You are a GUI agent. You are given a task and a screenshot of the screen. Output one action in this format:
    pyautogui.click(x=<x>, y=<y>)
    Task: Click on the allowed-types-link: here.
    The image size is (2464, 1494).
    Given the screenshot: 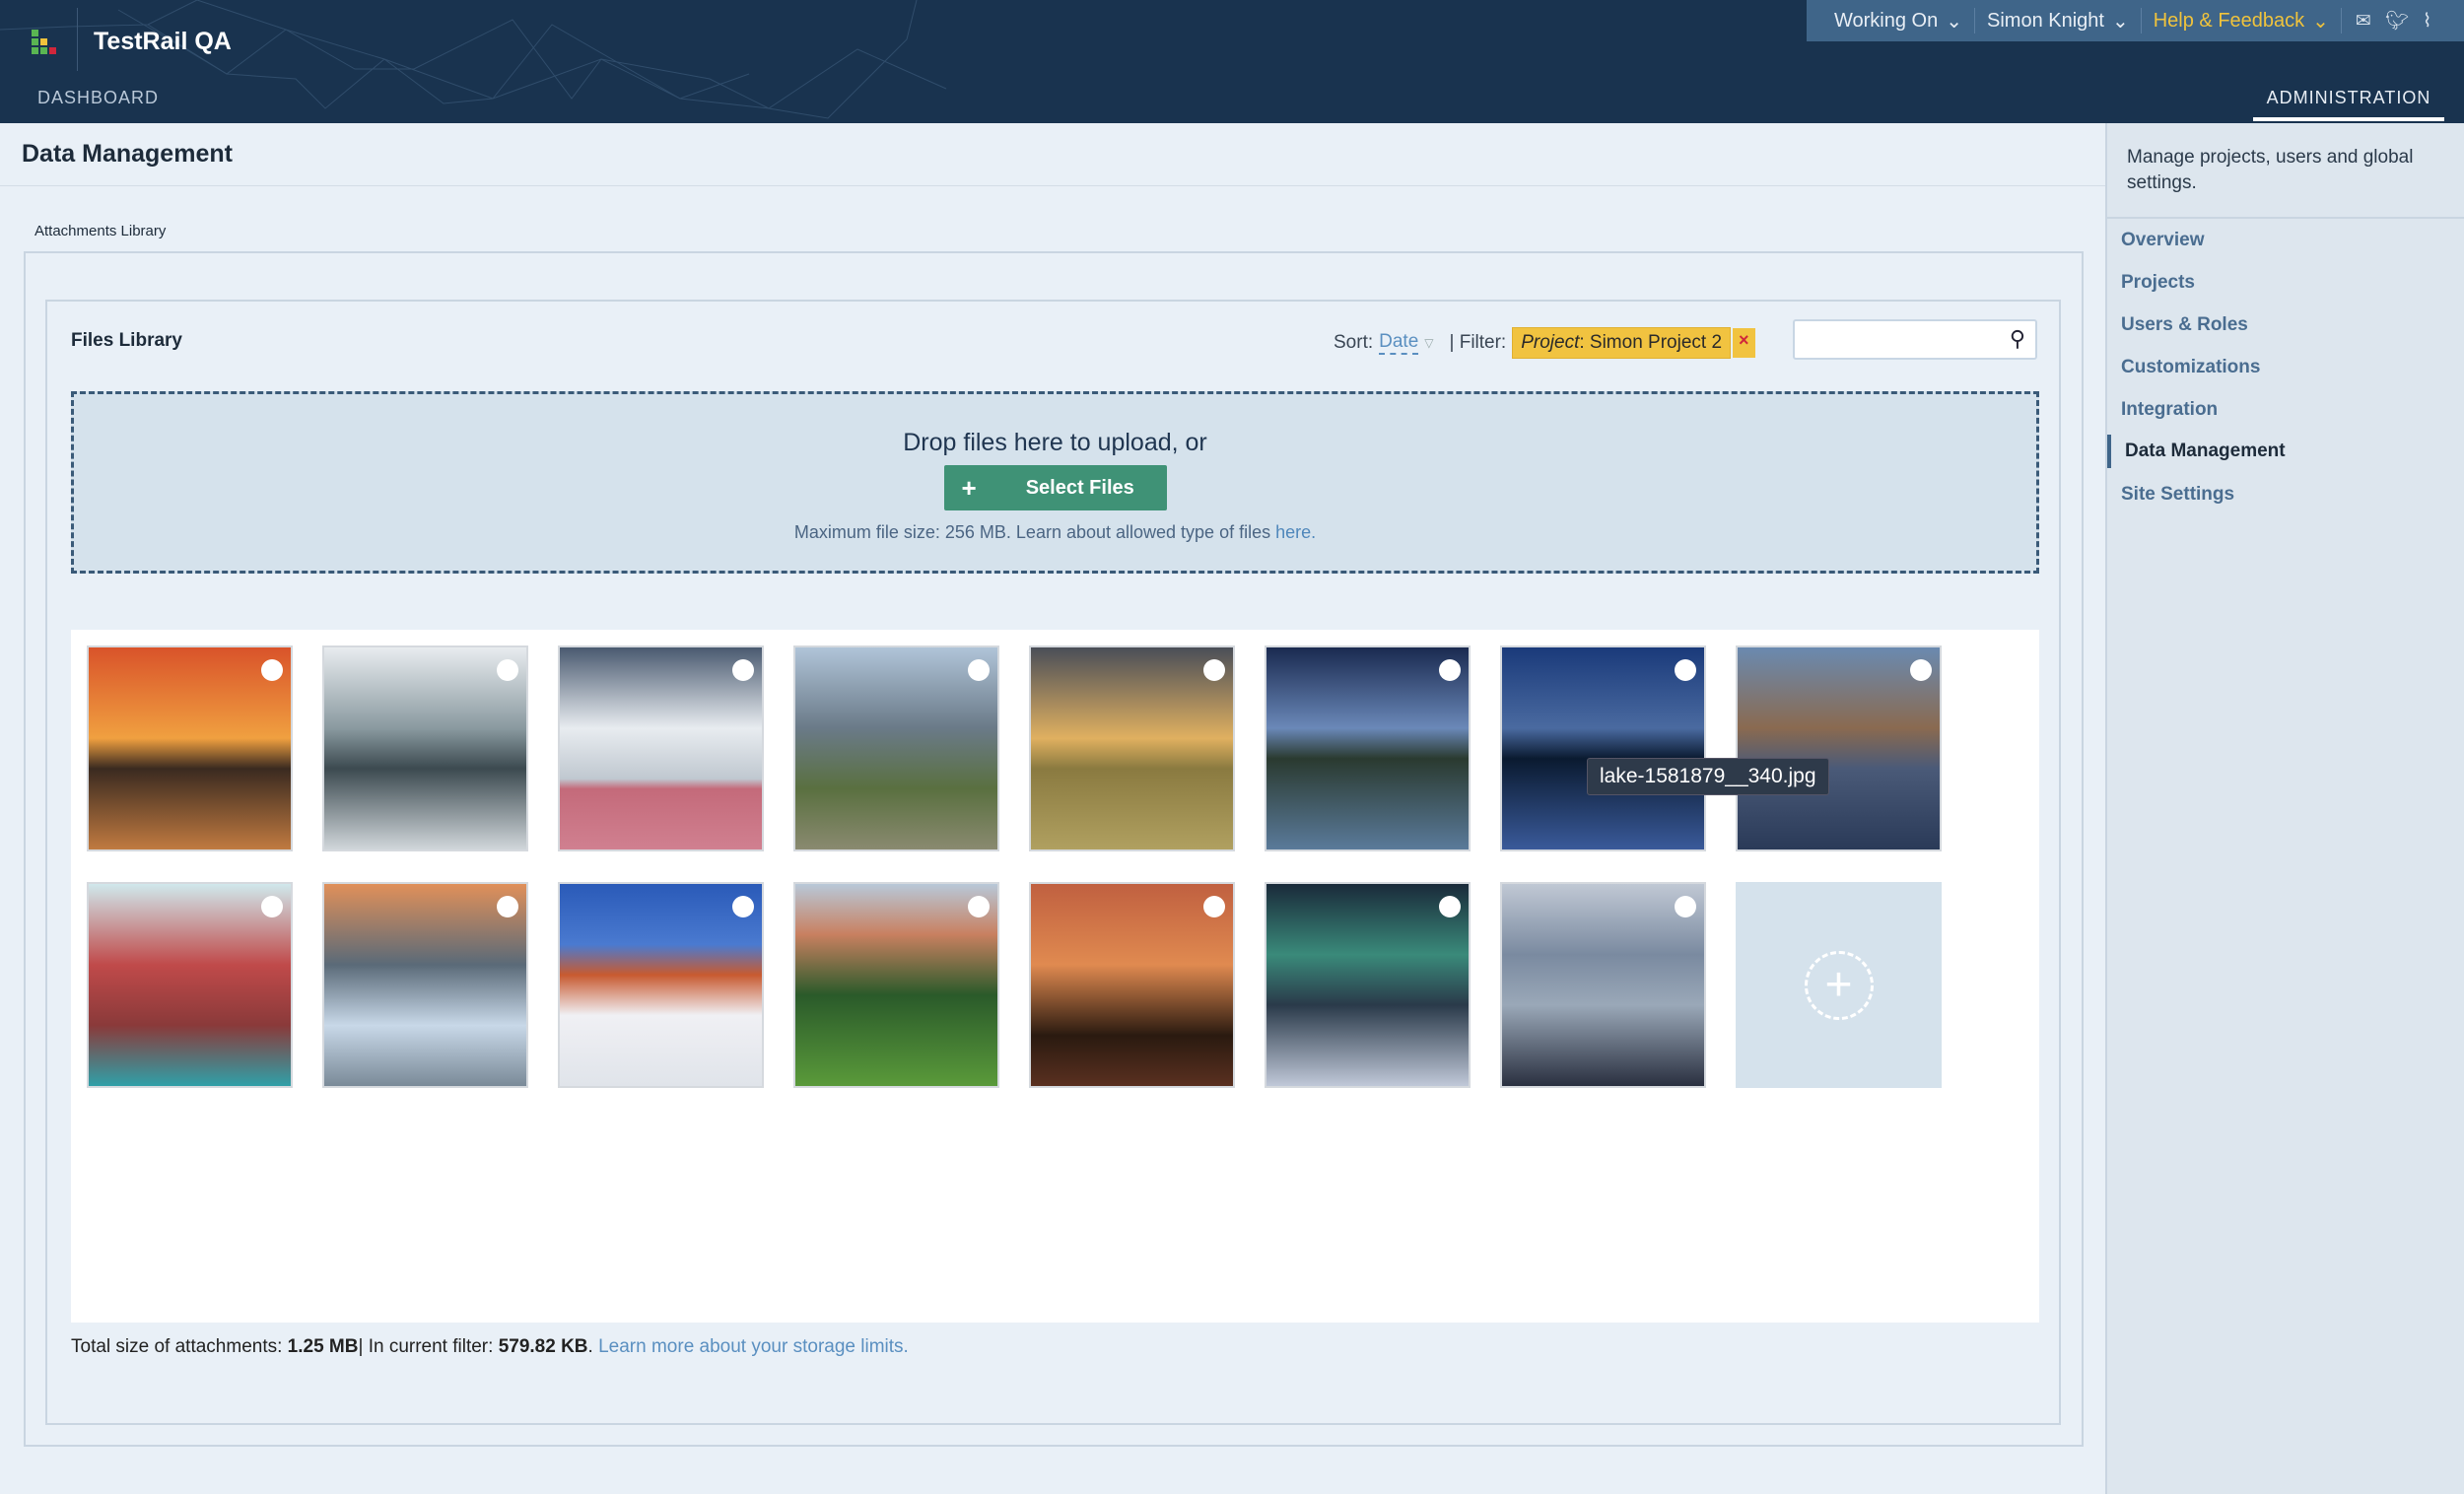 What is the action you would take?
    pyautogui.click(x=1295, y=532)
    